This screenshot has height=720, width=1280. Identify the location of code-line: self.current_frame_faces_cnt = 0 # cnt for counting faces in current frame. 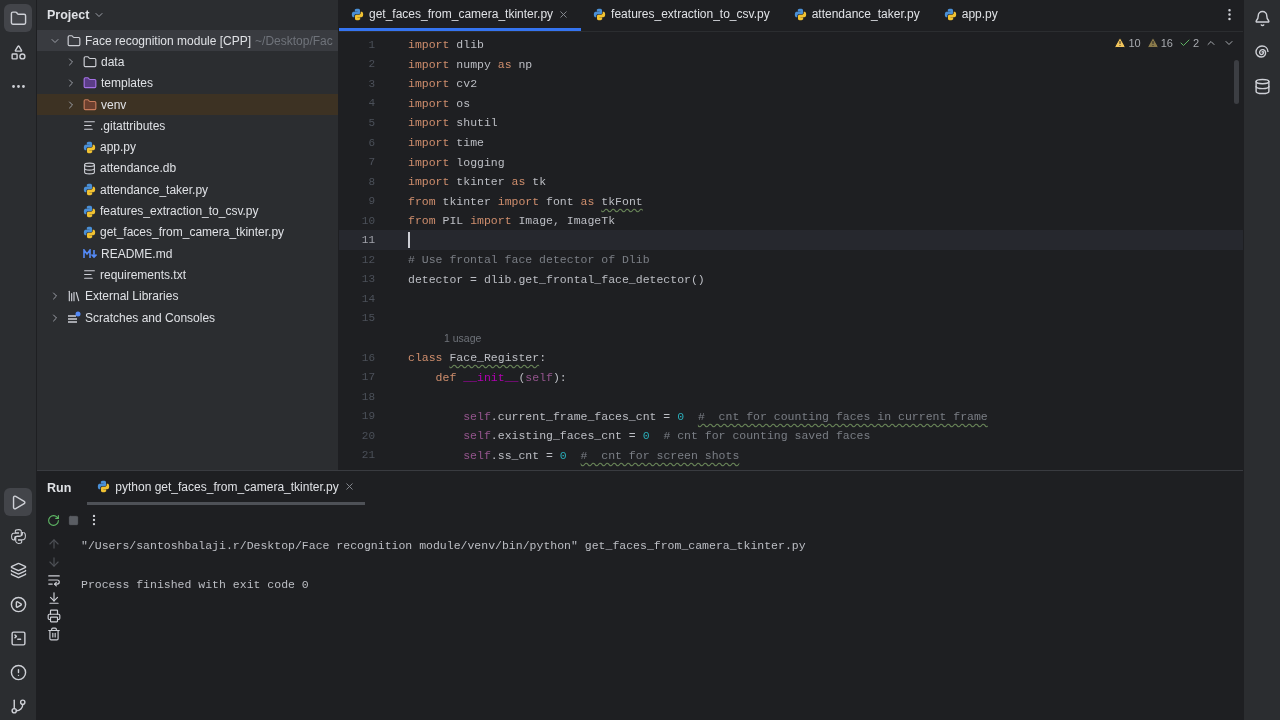
(725, 416).